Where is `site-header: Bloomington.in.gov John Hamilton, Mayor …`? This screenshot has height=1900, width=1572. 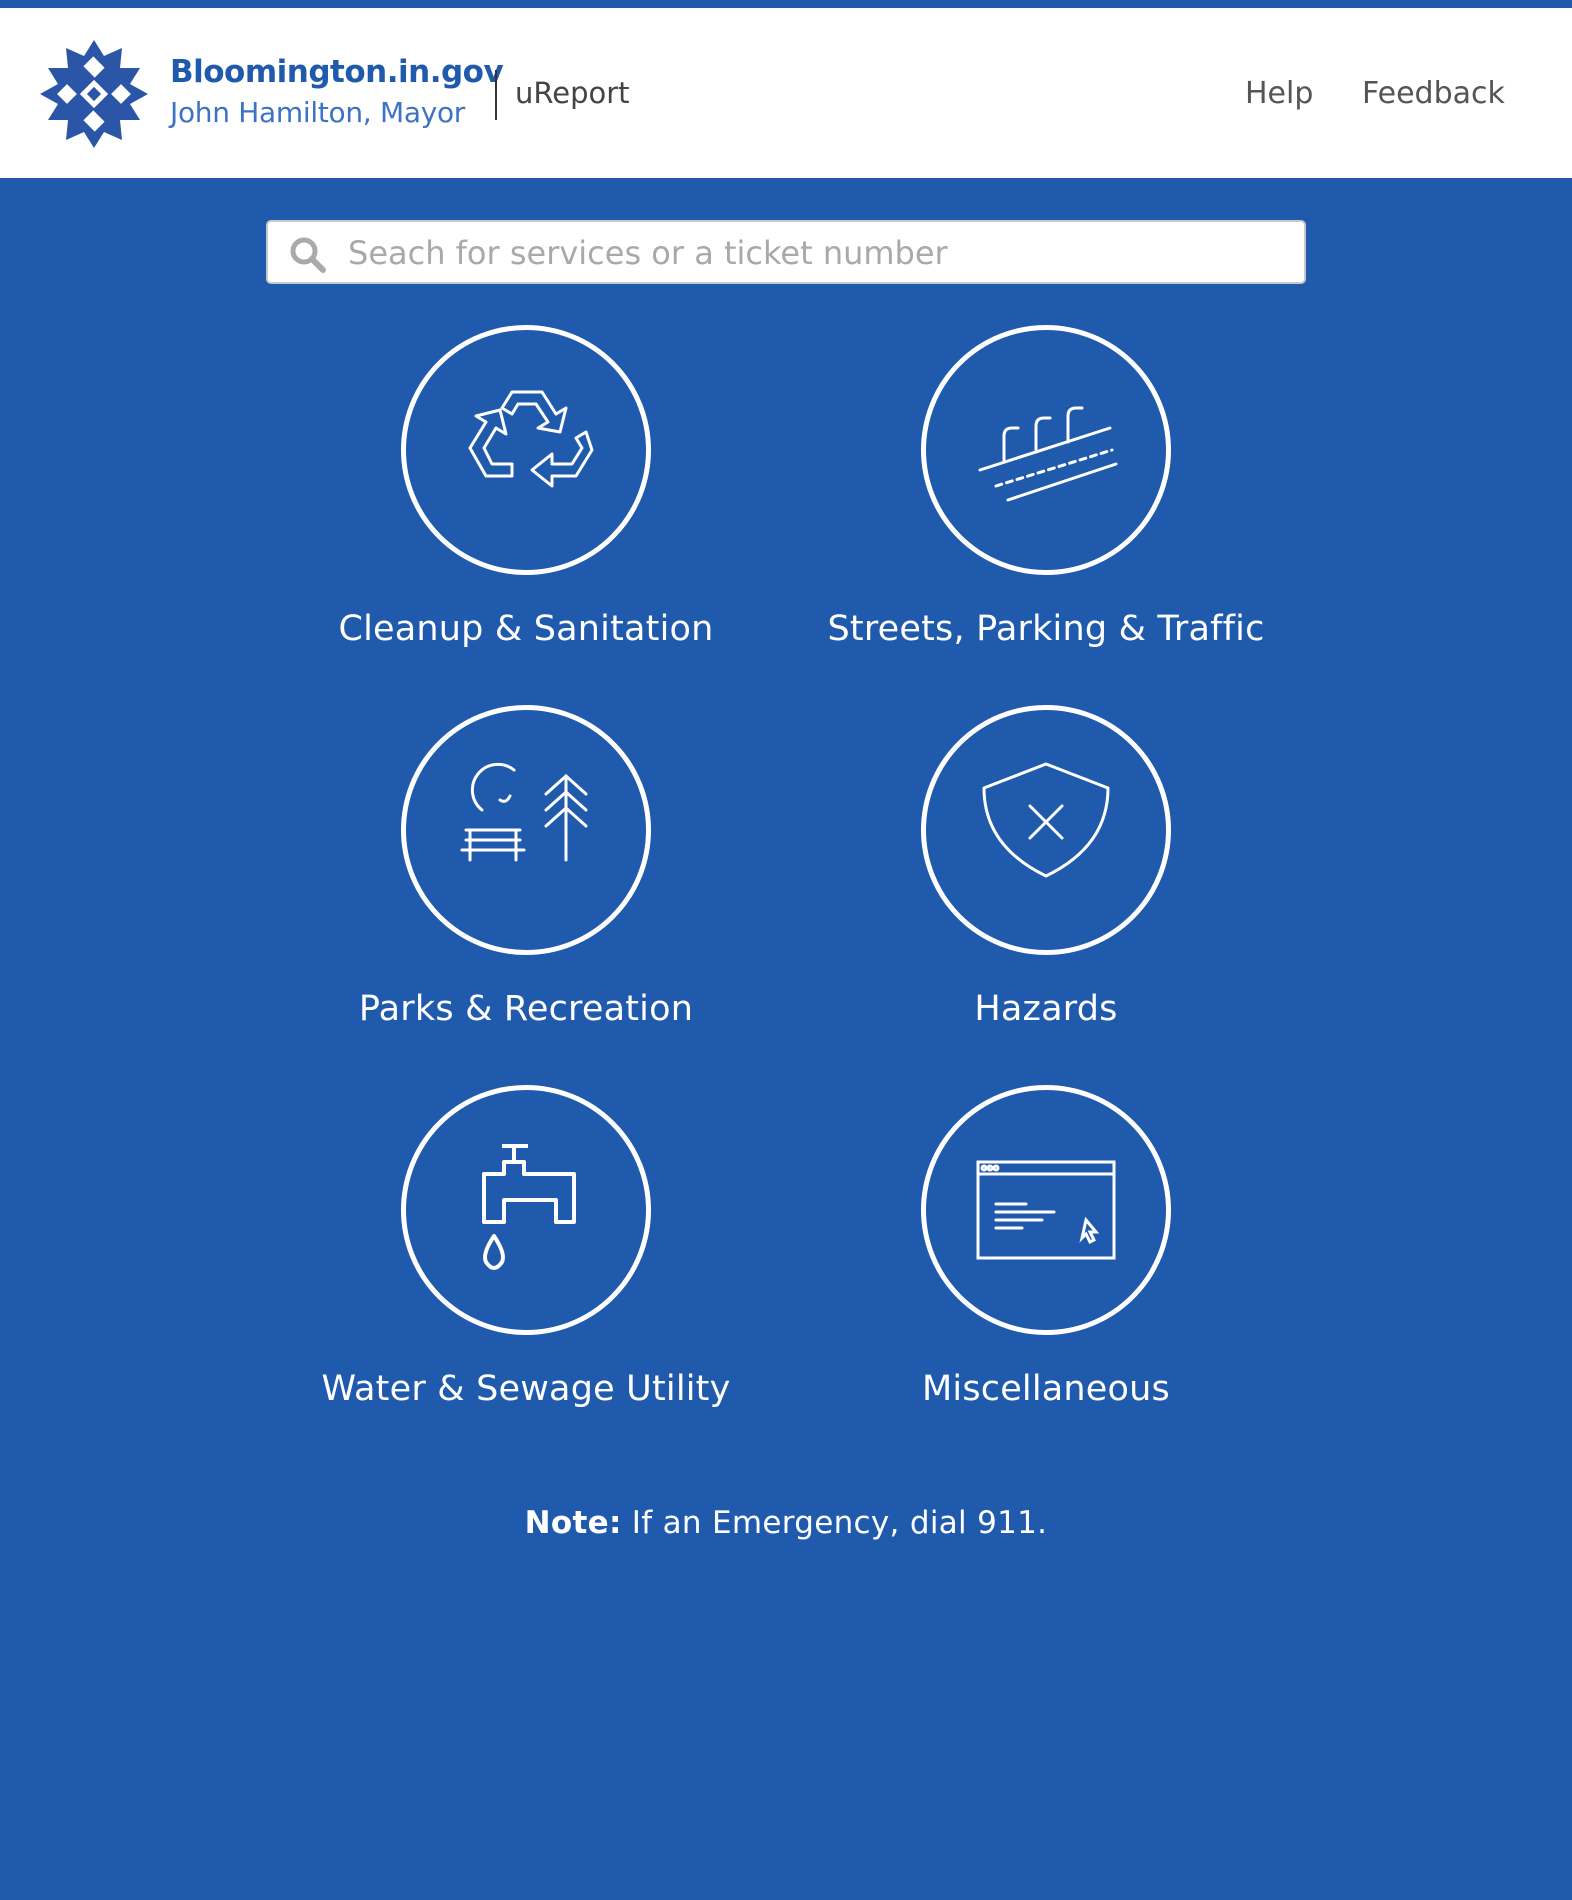 site-header: Bloomington.in.gov John Hamilton, Mayor … is located at coordinates (786, 93).